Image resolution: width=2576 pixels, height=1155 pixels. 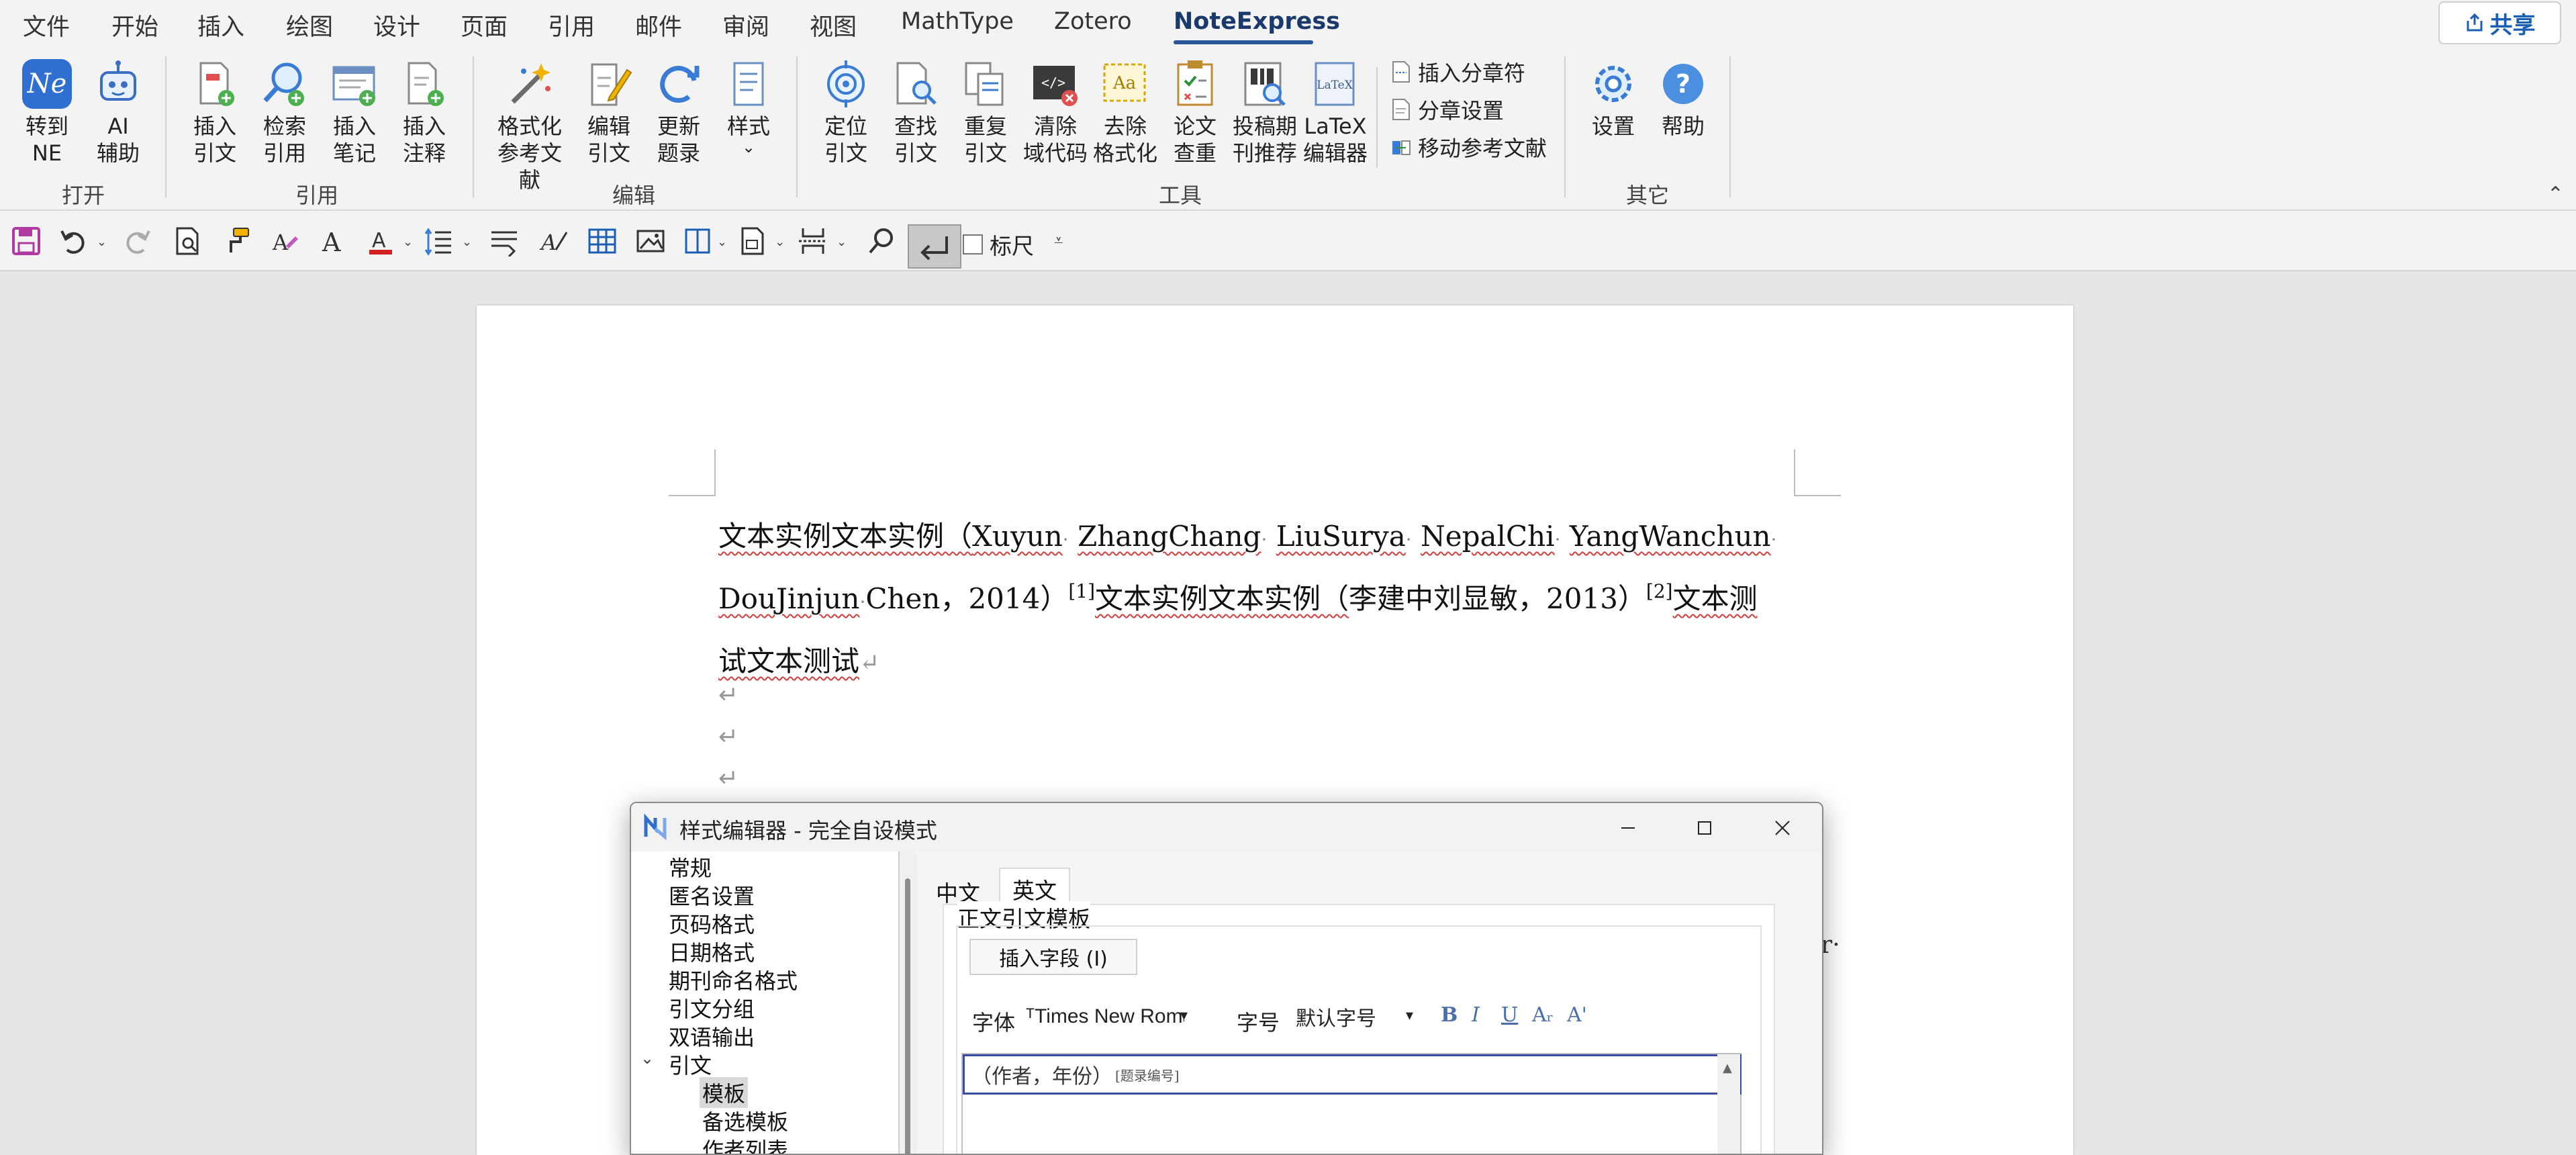 What do you see at coordinates (1613, 99) in the screenshot?
I see `settings-button: 设置` at bounding box center [1613, 99].